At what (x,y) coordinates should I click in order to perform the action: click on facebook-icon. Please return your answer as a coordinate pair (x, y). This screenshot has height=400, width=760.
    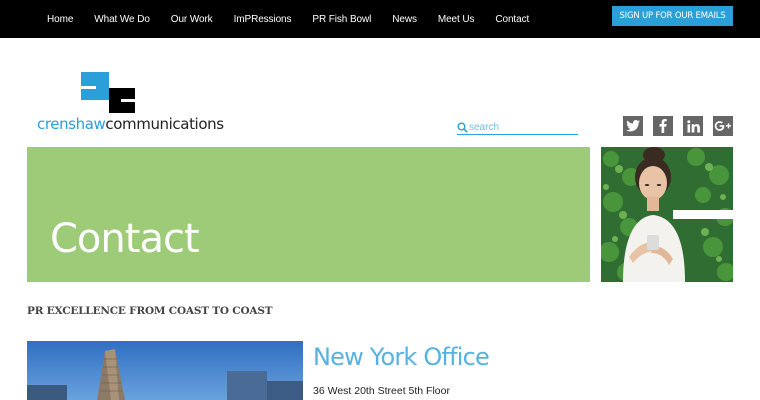
    Looking at the image, I should click on (663, 126).